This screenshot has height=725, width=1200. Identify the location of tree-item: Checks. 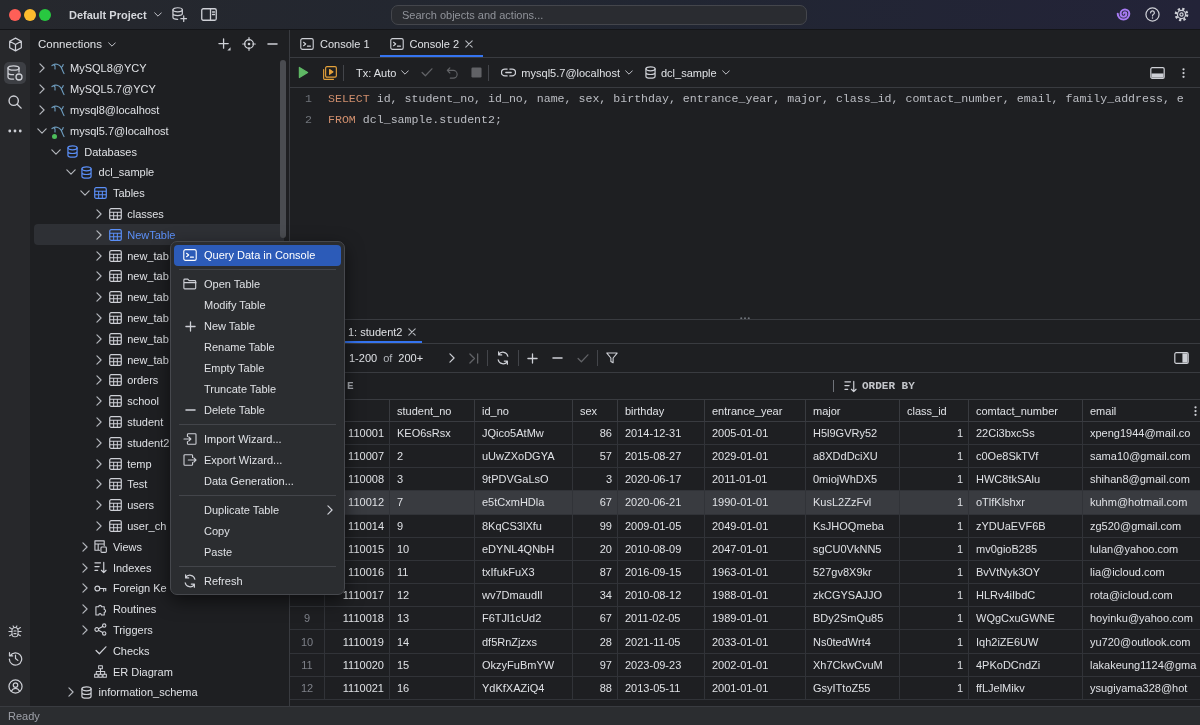
(131, 650).